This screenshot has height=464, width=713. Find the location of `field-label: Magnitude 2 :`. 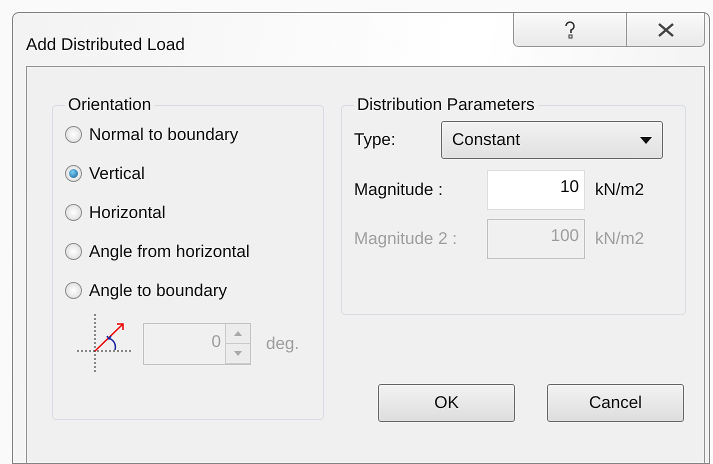

field-label: Magnitude 2 : is located at coordinates (406, 239).